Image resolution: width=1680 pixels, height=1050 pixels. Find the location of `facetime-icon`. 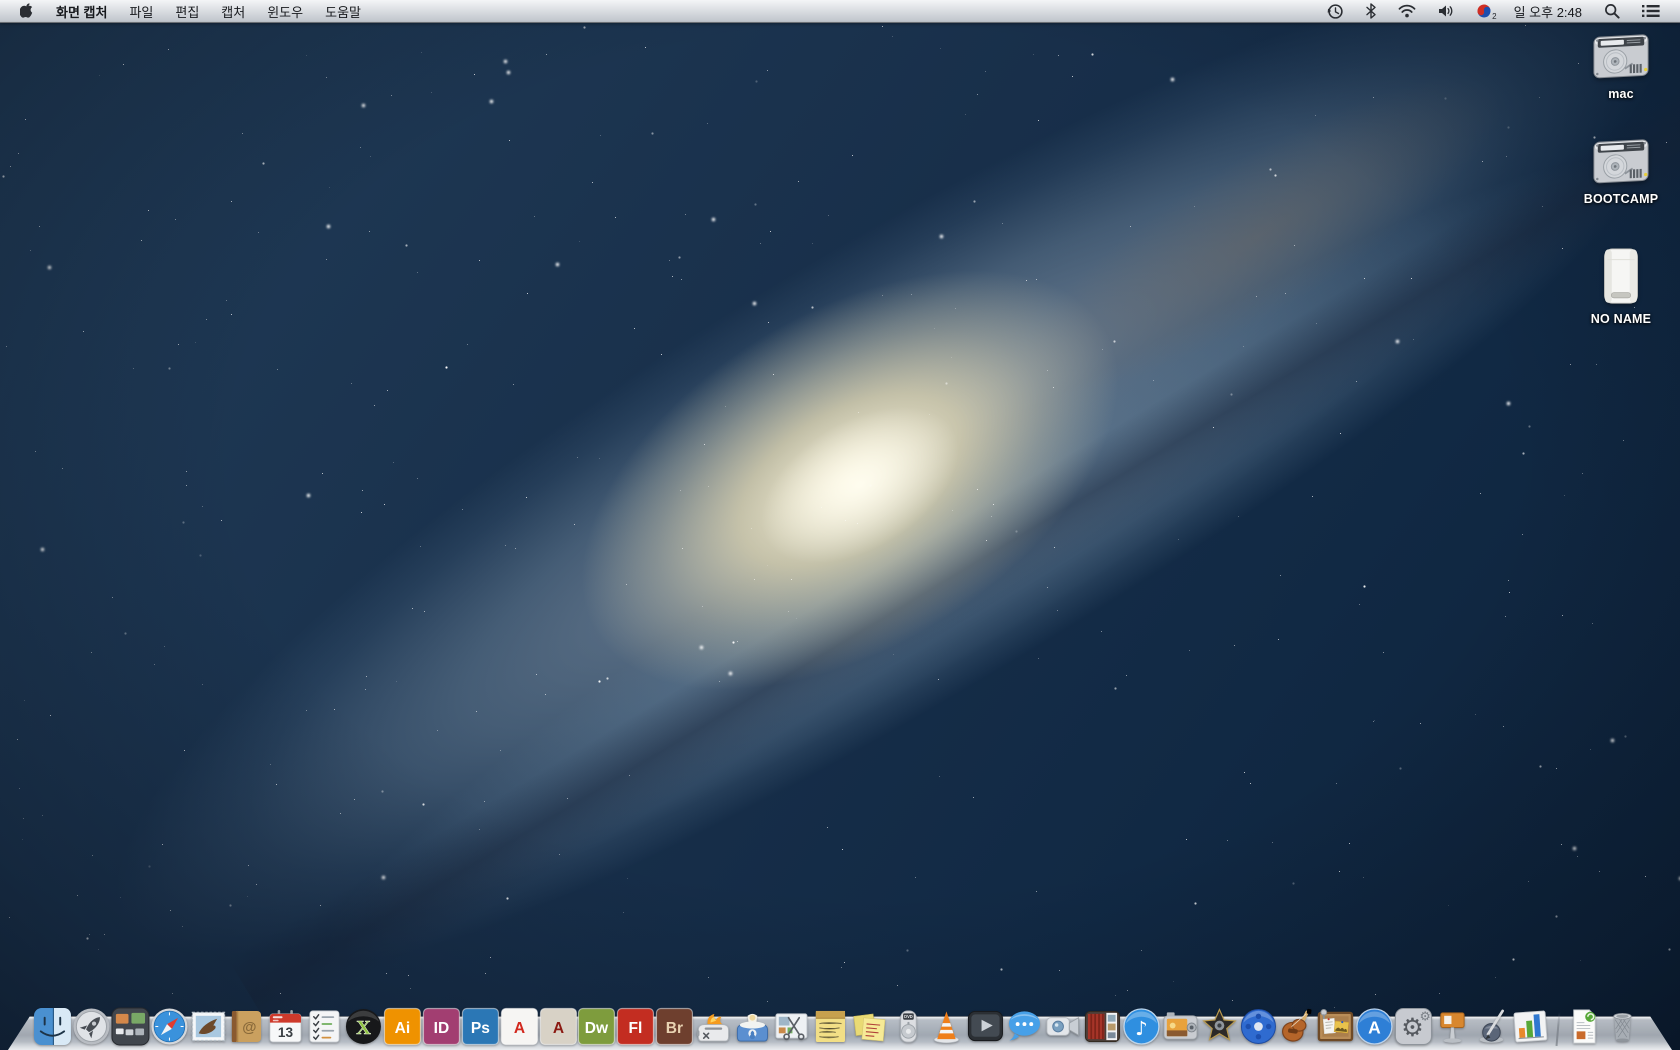

facetime-icon is located at coordinates (1063, 1026).